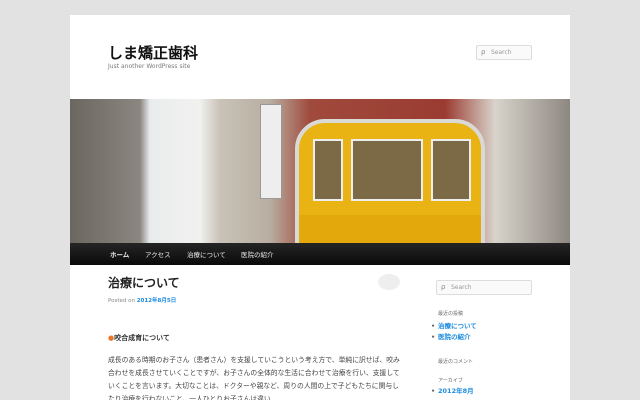 This screenshot has height=400, width=640. I want to click on site-description: Just another WordPress site, so click(149, 66).